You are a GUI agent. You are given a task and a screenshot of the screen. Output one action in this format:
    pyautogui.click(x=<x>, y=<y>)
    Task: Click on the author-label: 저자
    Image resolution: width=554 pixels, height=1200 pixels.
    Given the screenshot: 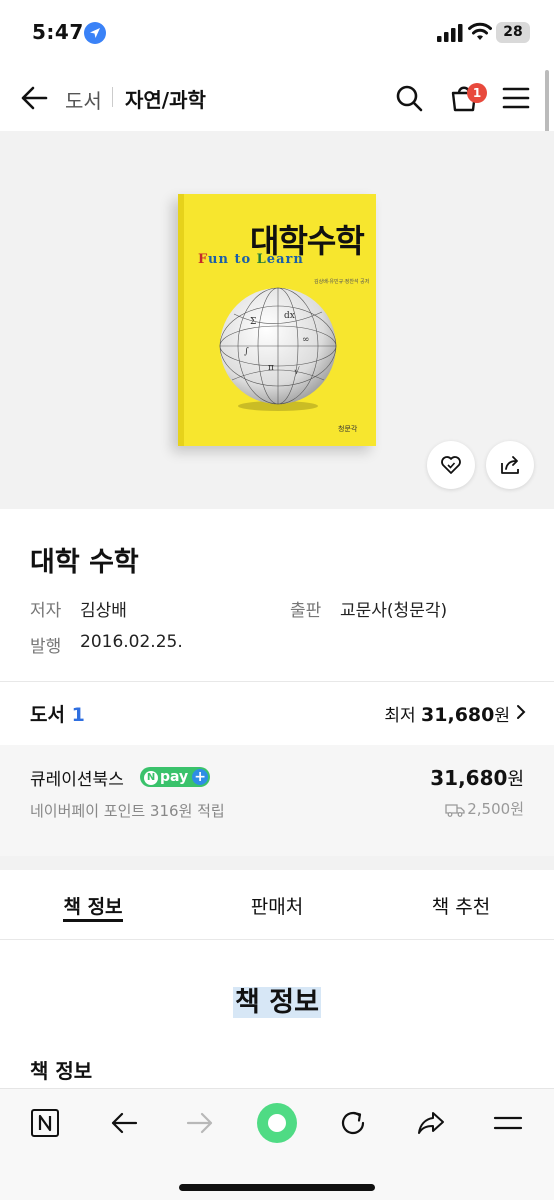 What is the action you would take?
    pyautogui.click(x=46, y=611)
    